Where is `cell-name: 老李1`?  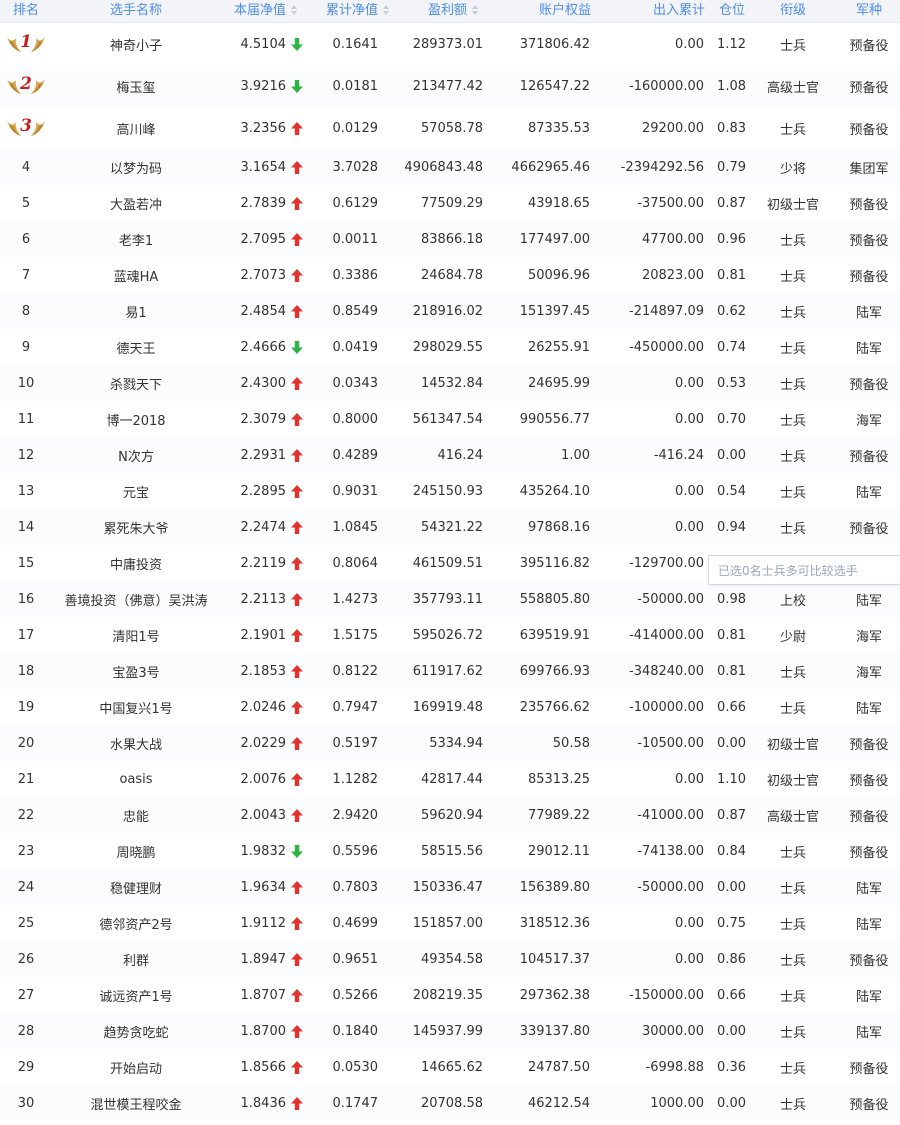
cell-name: 老李1 is located at coordinates (136, 239).